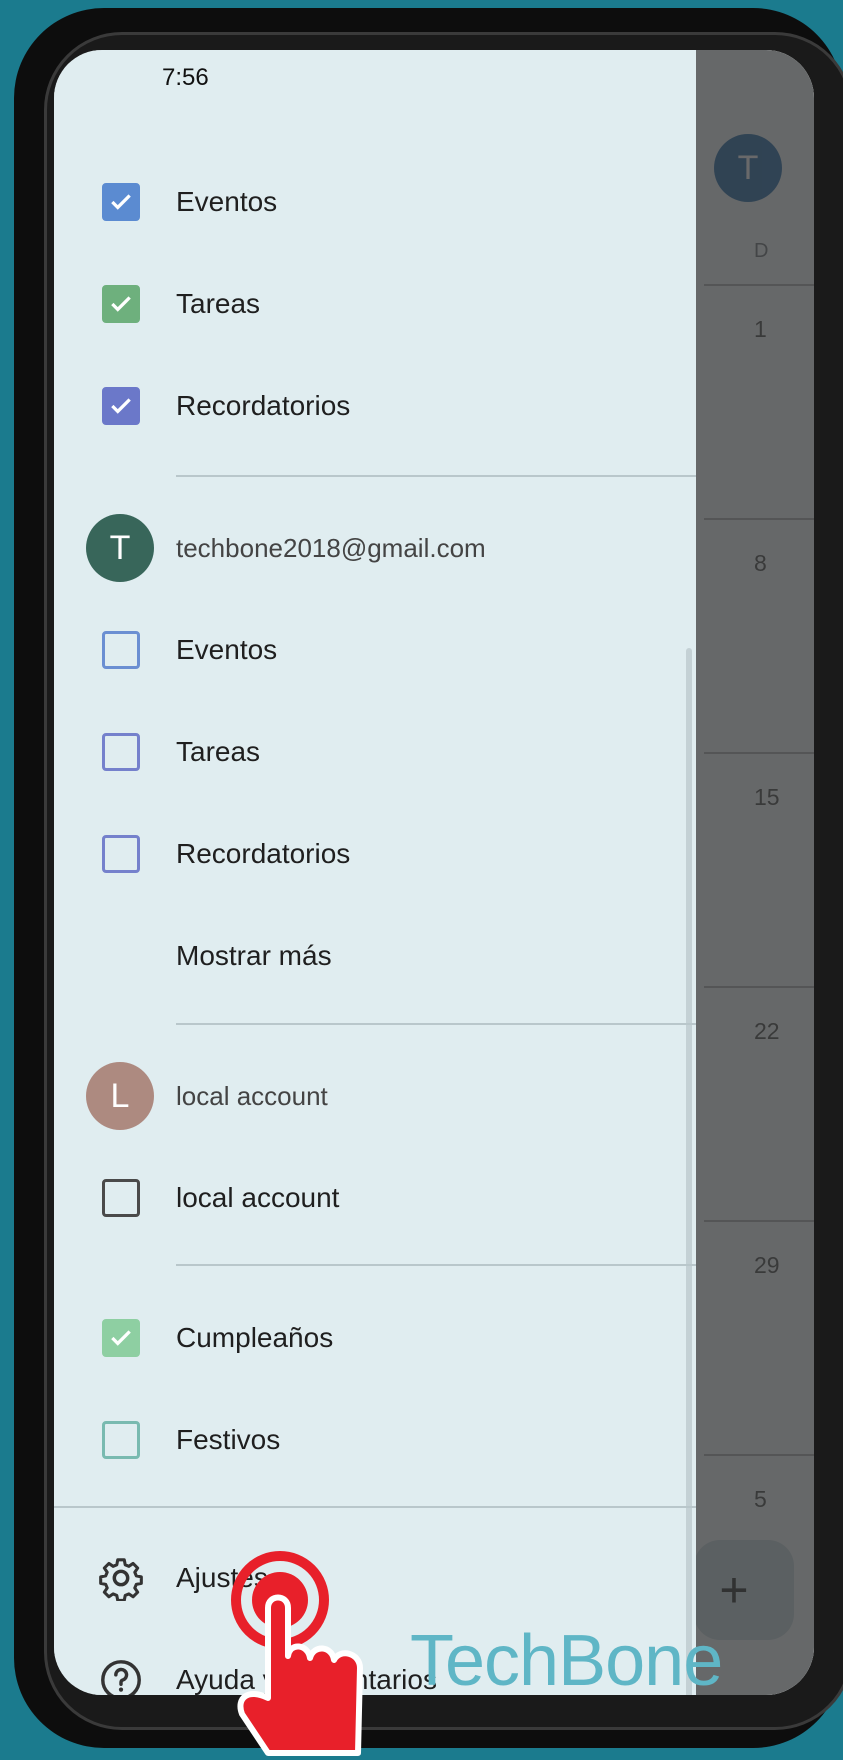 This screenshot has height=1760, width=843. Describe the element at coordinates (121, 1677) in the screenshot. I see `help-icon` at that location.